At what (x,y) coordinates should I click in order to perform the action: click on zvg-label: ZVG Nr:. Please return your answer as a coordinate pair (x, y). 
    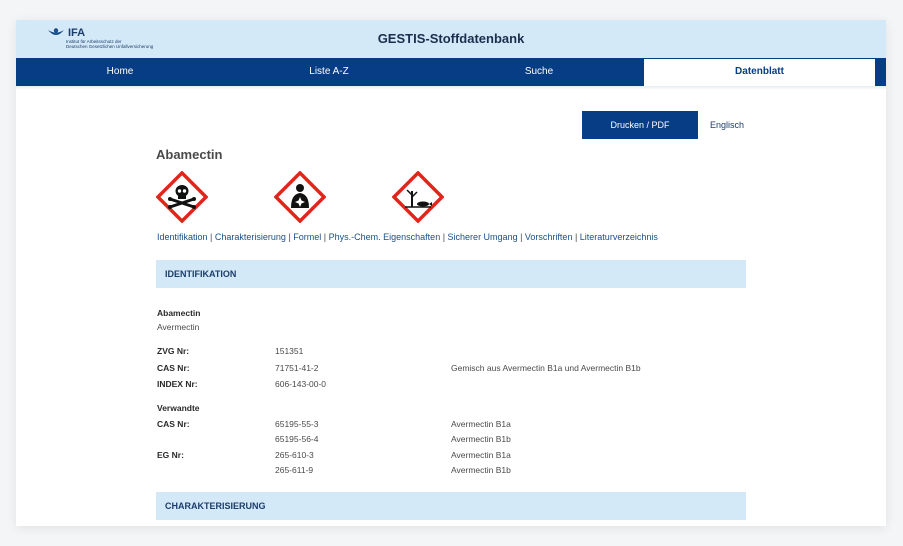
    Looking at the image, I should click on (173, 351).